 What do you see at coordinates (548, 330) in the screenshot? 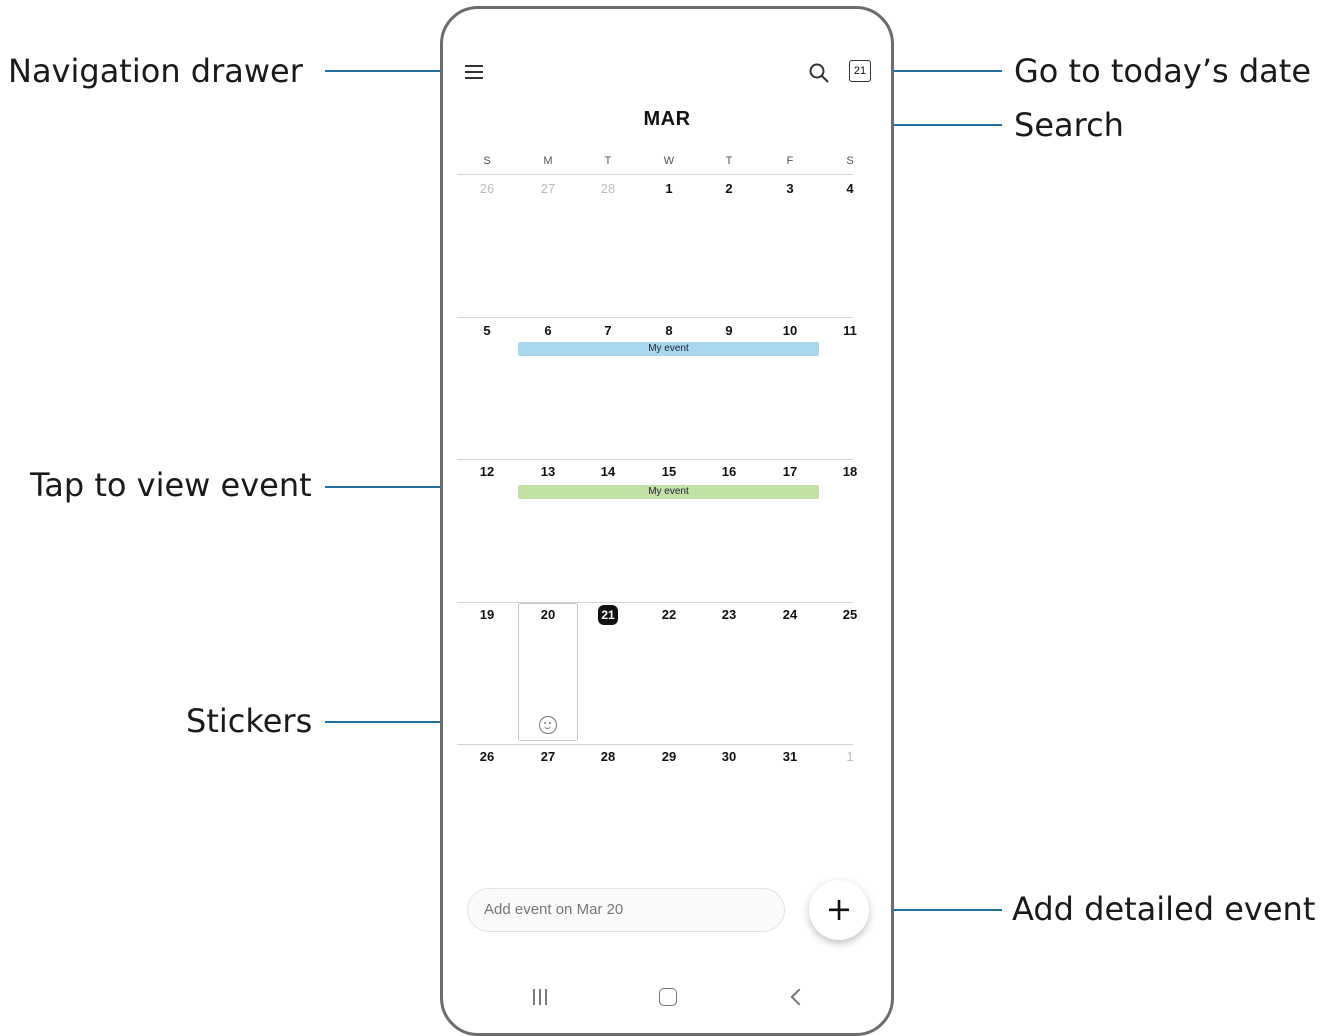
I see `day-cell: 6` at bounding box center [548, 330].